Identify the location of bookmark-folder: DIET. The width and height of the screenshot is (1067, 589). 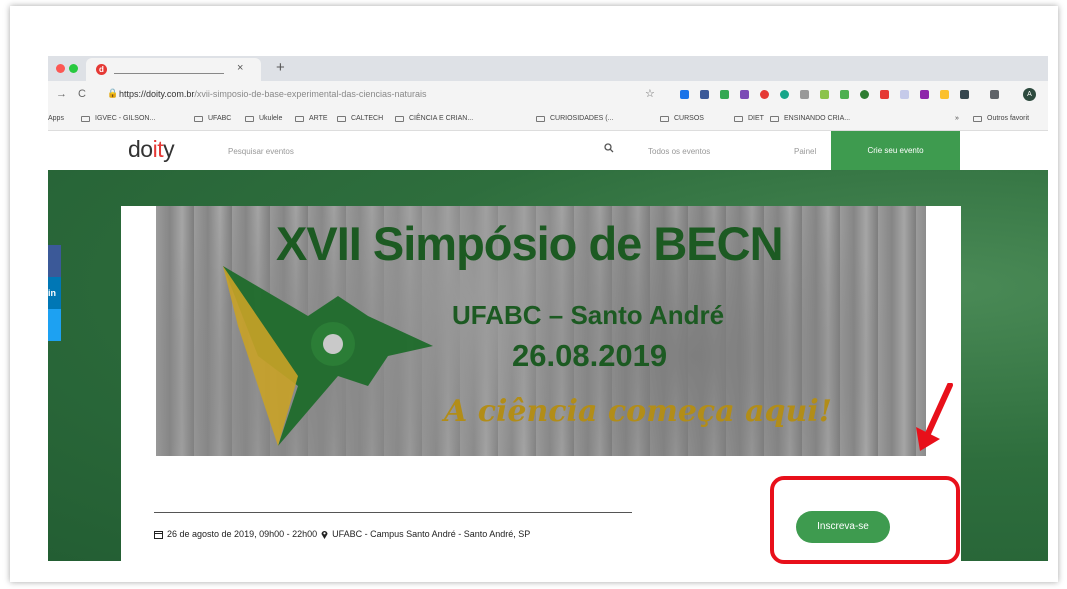
(749, 118).